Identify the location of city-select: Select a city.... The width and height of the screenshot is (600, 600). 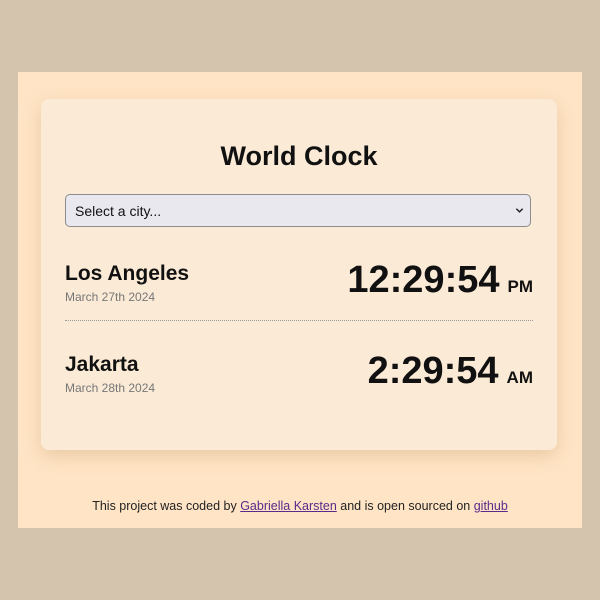
(298, 210).